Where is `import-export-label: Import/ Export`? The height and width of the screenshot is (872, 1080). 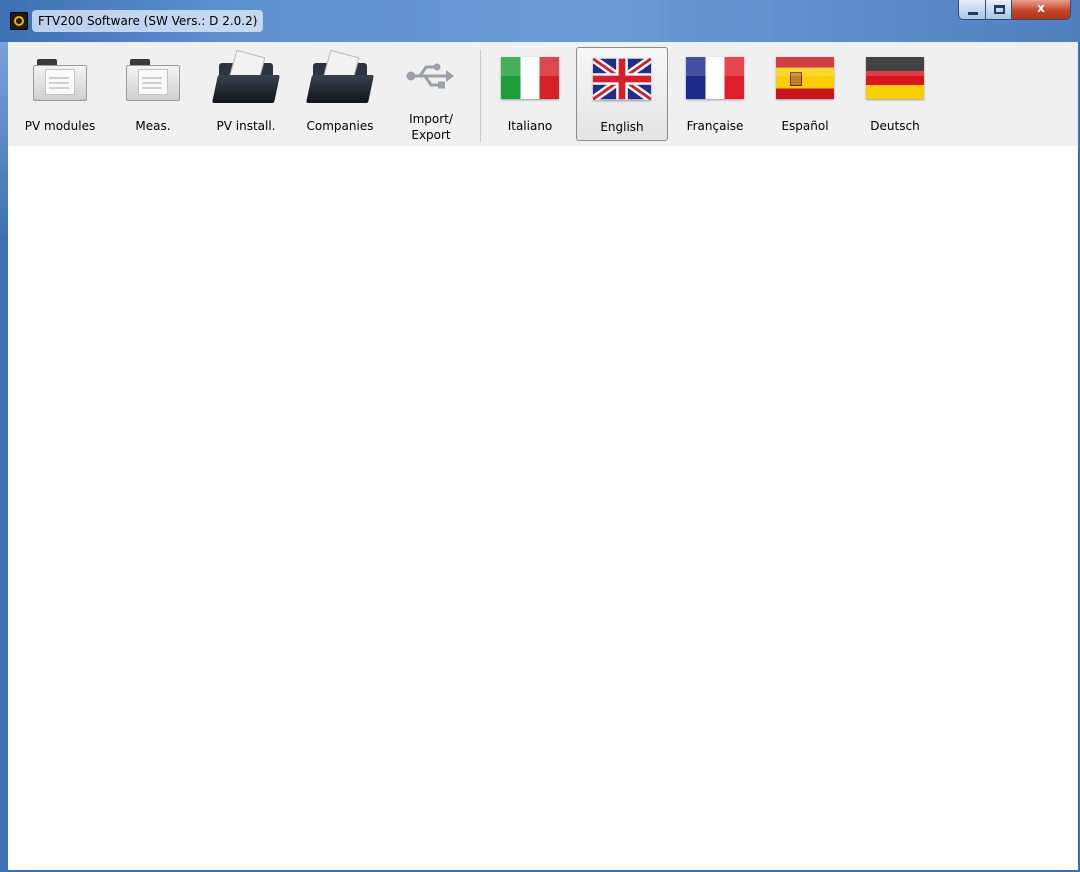
import-export-label: Import/ Export is located at coordinates (431, 127).